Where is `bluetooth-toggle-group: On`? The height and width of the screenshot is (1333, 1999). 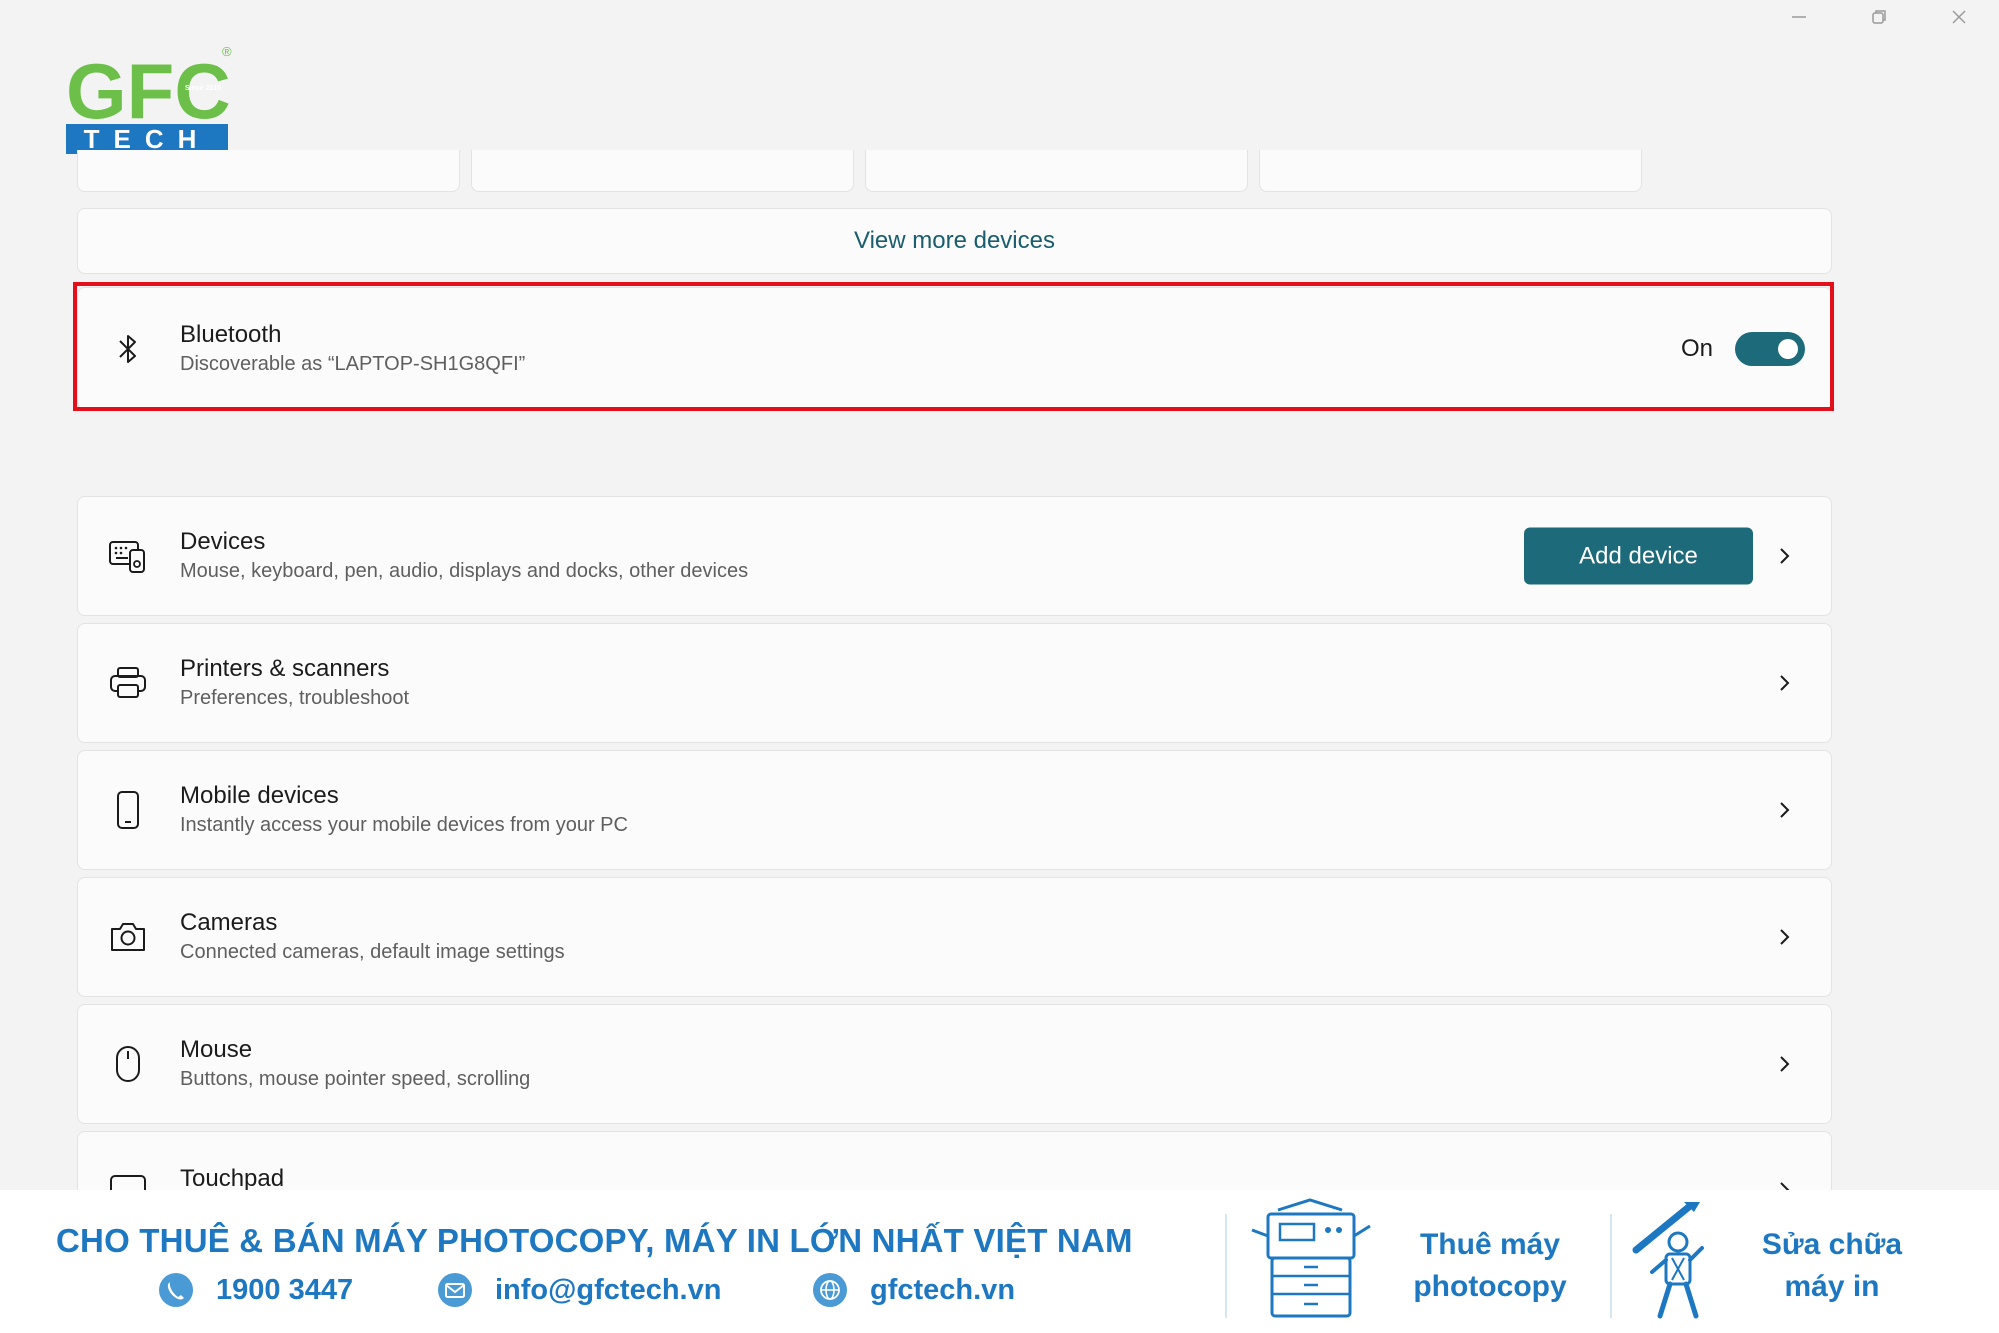 bluetooth-toggle-group: On is located at coordinates (1742, 348).